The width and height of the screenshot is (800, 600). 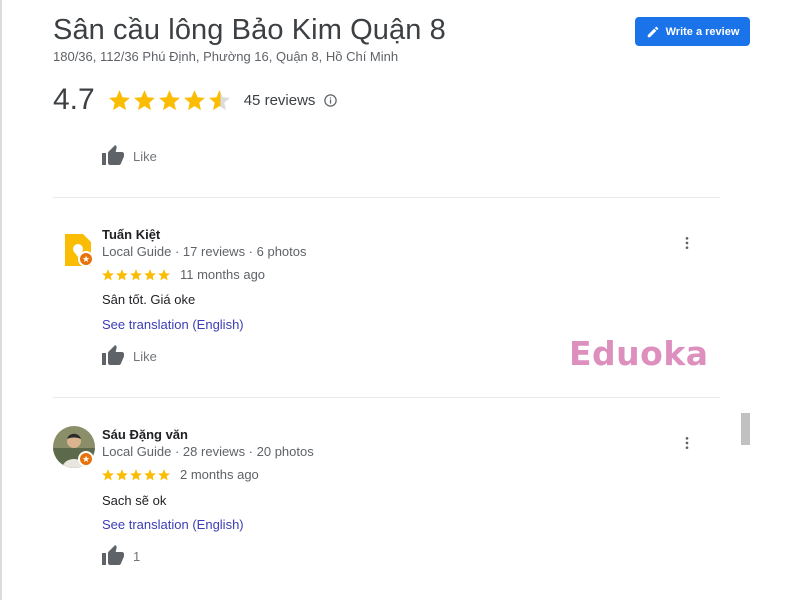 I want to click on write-review-button: Write a review, so click(x=692, y=31).